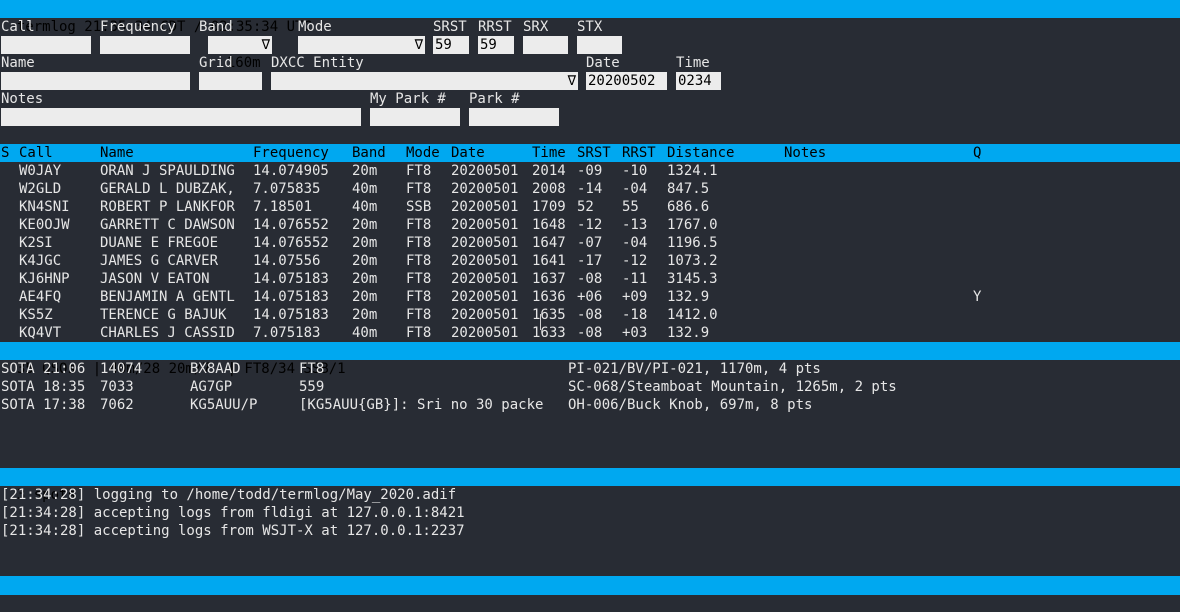  Describe the element at coordinates (805, 153) in the screenshot. I see `col-header-notes: Notes` at that location.